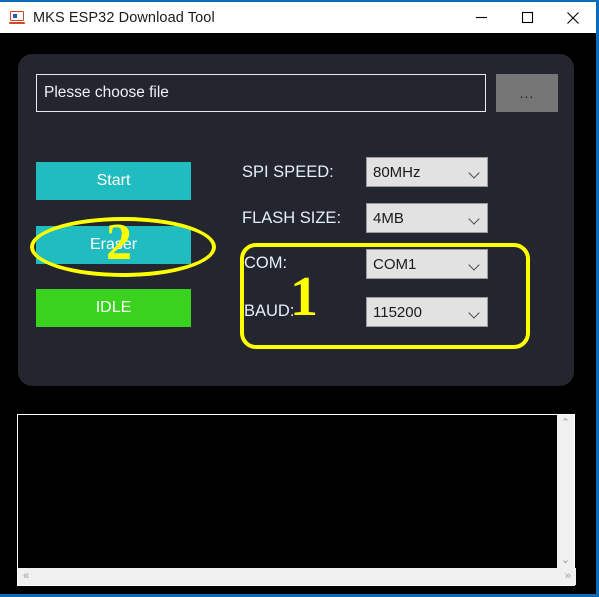 The height and width of the screenshot is (597, 599). What do you see at coordinates (298, 17) in the screenshot?
I see `title-bar: MKS ESP32 Download Tool` at bounding box center [298, 17].